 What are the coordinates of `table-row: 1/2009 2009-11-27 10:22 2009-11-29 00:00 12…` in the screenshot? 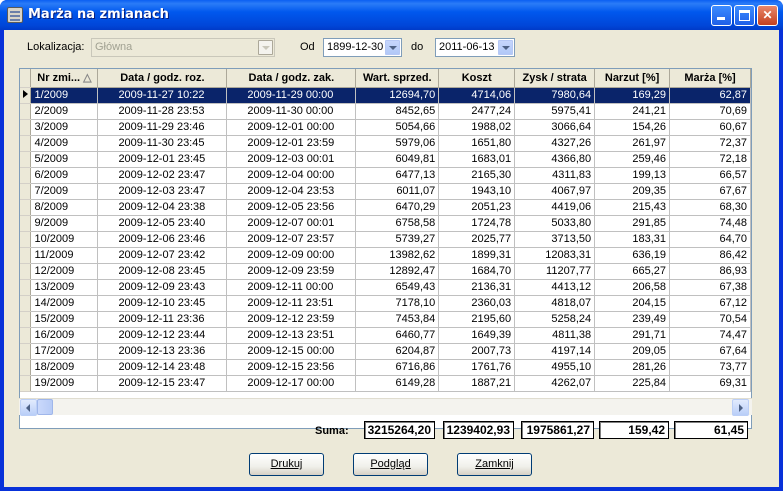 It's located at (385, 95).